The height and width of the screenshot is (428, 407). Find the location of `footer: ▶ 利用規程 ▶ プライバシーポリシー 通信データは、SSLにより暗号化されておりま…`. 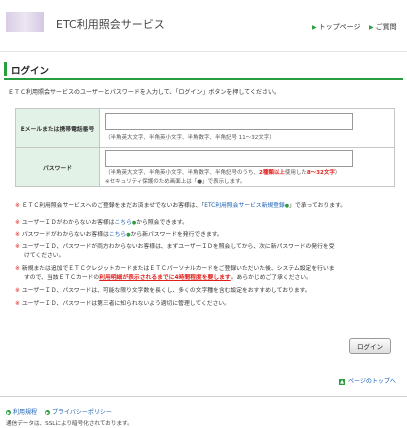

footer: ▶ 利用規程 ▶ プライバシーポリシー 通信データは、SSLにより暗号化されておりま… is located at coordinates (203, 412).